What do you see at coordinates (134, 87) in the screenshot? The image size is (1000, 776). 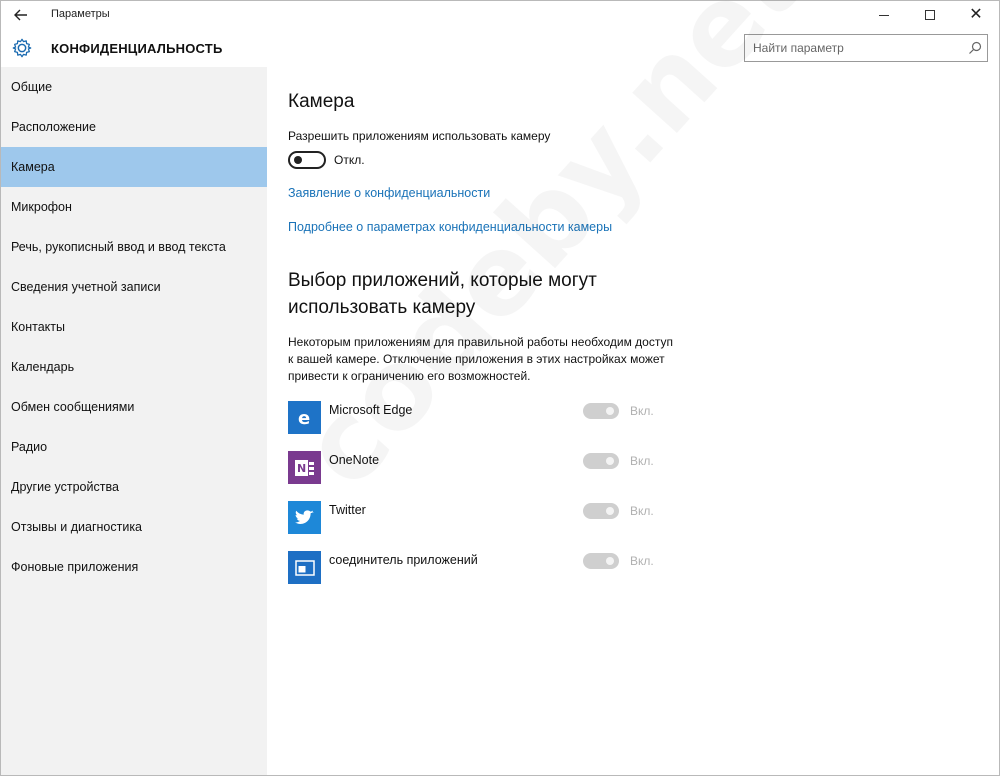 I see `sidebar-item-general: Общие` at bounding box center [134, 87].